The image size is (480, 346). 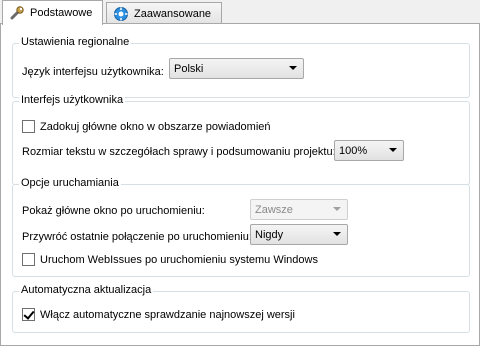 What do you see at coordinates (369, 150) in the screenshot?
I see `text-size-select: 100%` at bounding box center [369, 150].